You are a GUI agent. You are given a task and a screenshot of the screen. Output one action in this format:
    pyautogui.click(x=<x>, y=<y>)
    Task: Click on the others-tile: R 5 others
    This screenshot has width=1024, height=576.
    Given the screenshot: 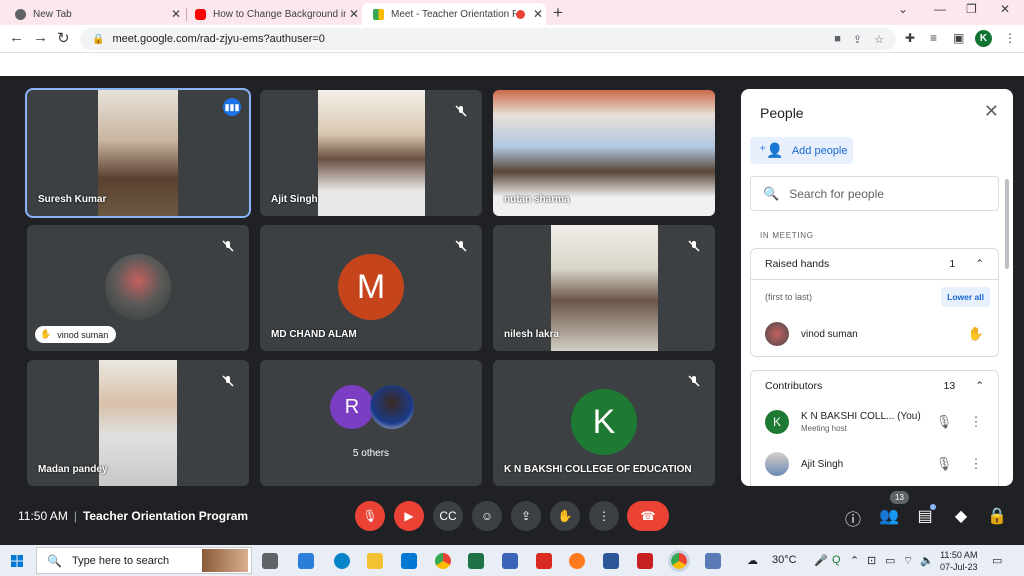 What is the action you would take?
    pyautogui.click(x=371, y=423)
    